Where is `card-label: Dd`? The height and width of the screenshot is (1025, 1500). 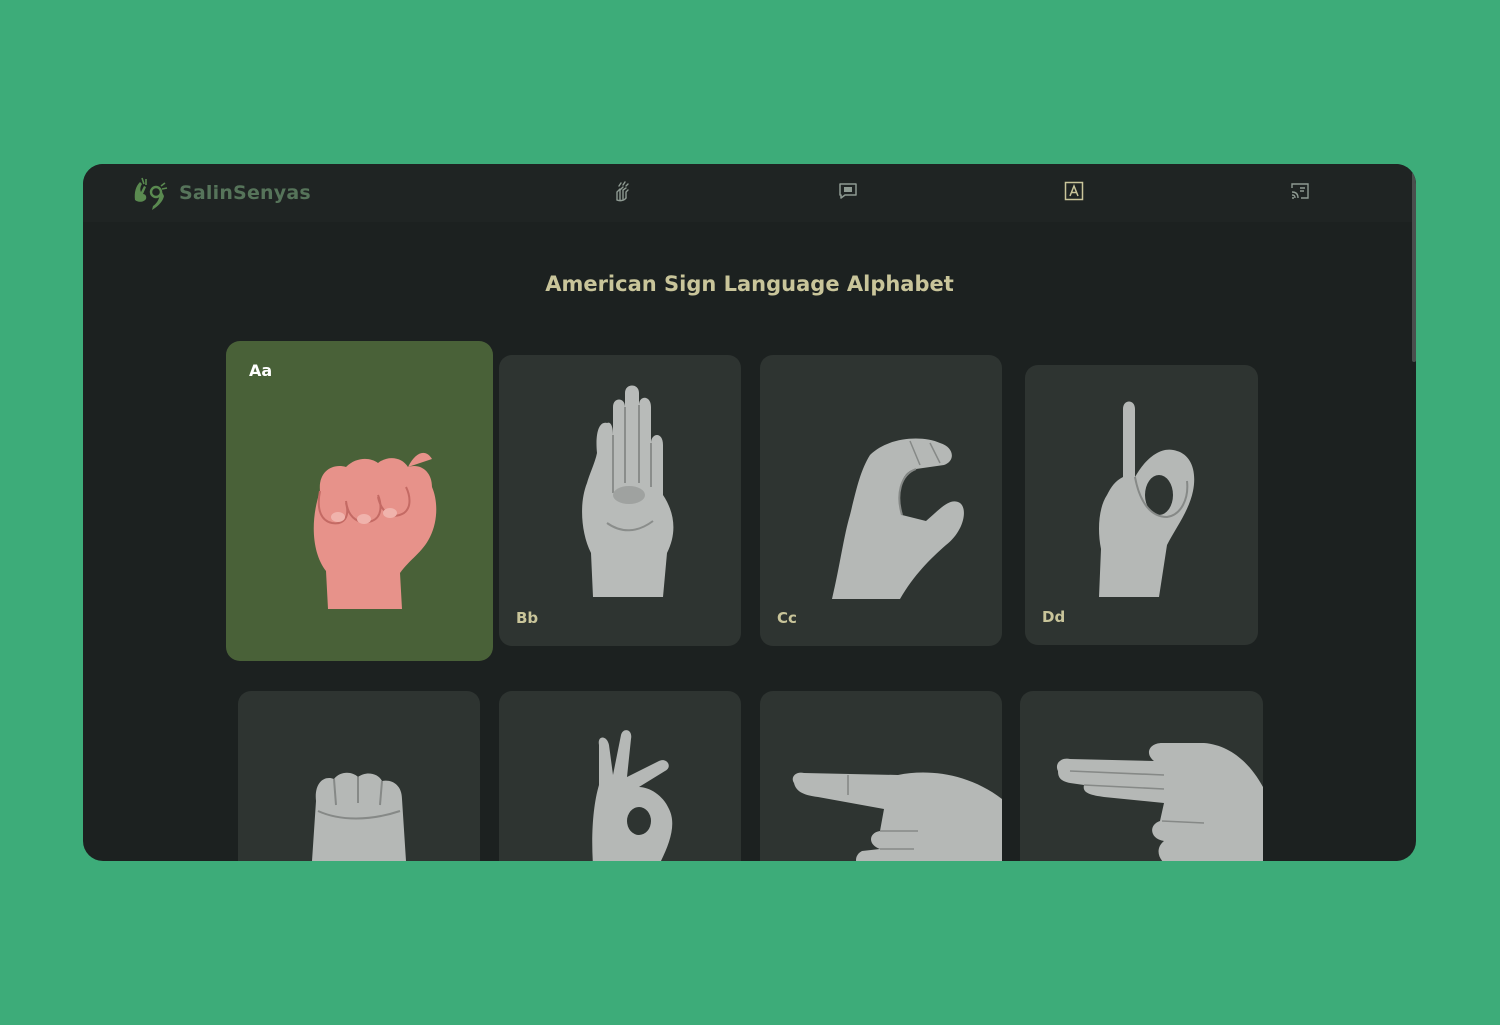
card-label: Dd is located at coordinates (1054, 617).